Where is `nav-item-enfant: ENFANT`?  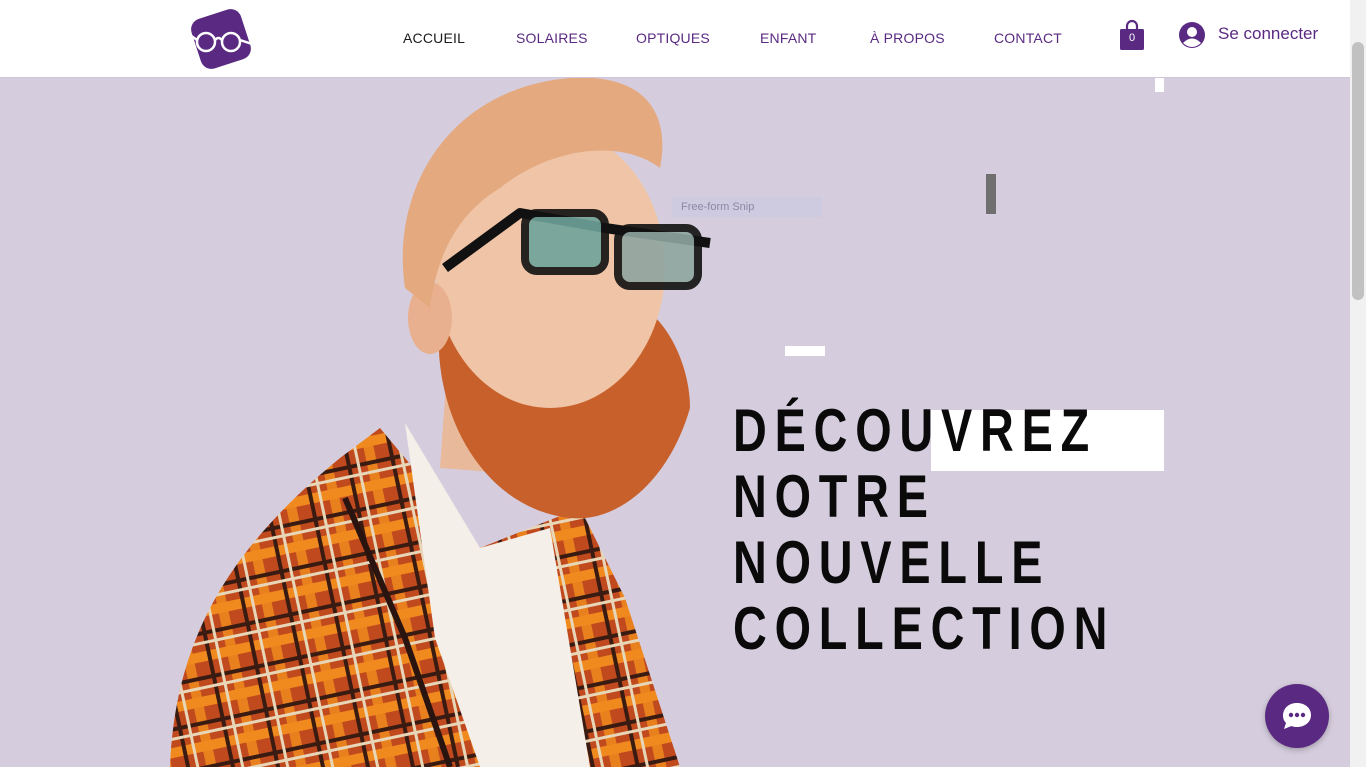
nav-item-enfant: ENFANT is located at coordinates (788, 38).